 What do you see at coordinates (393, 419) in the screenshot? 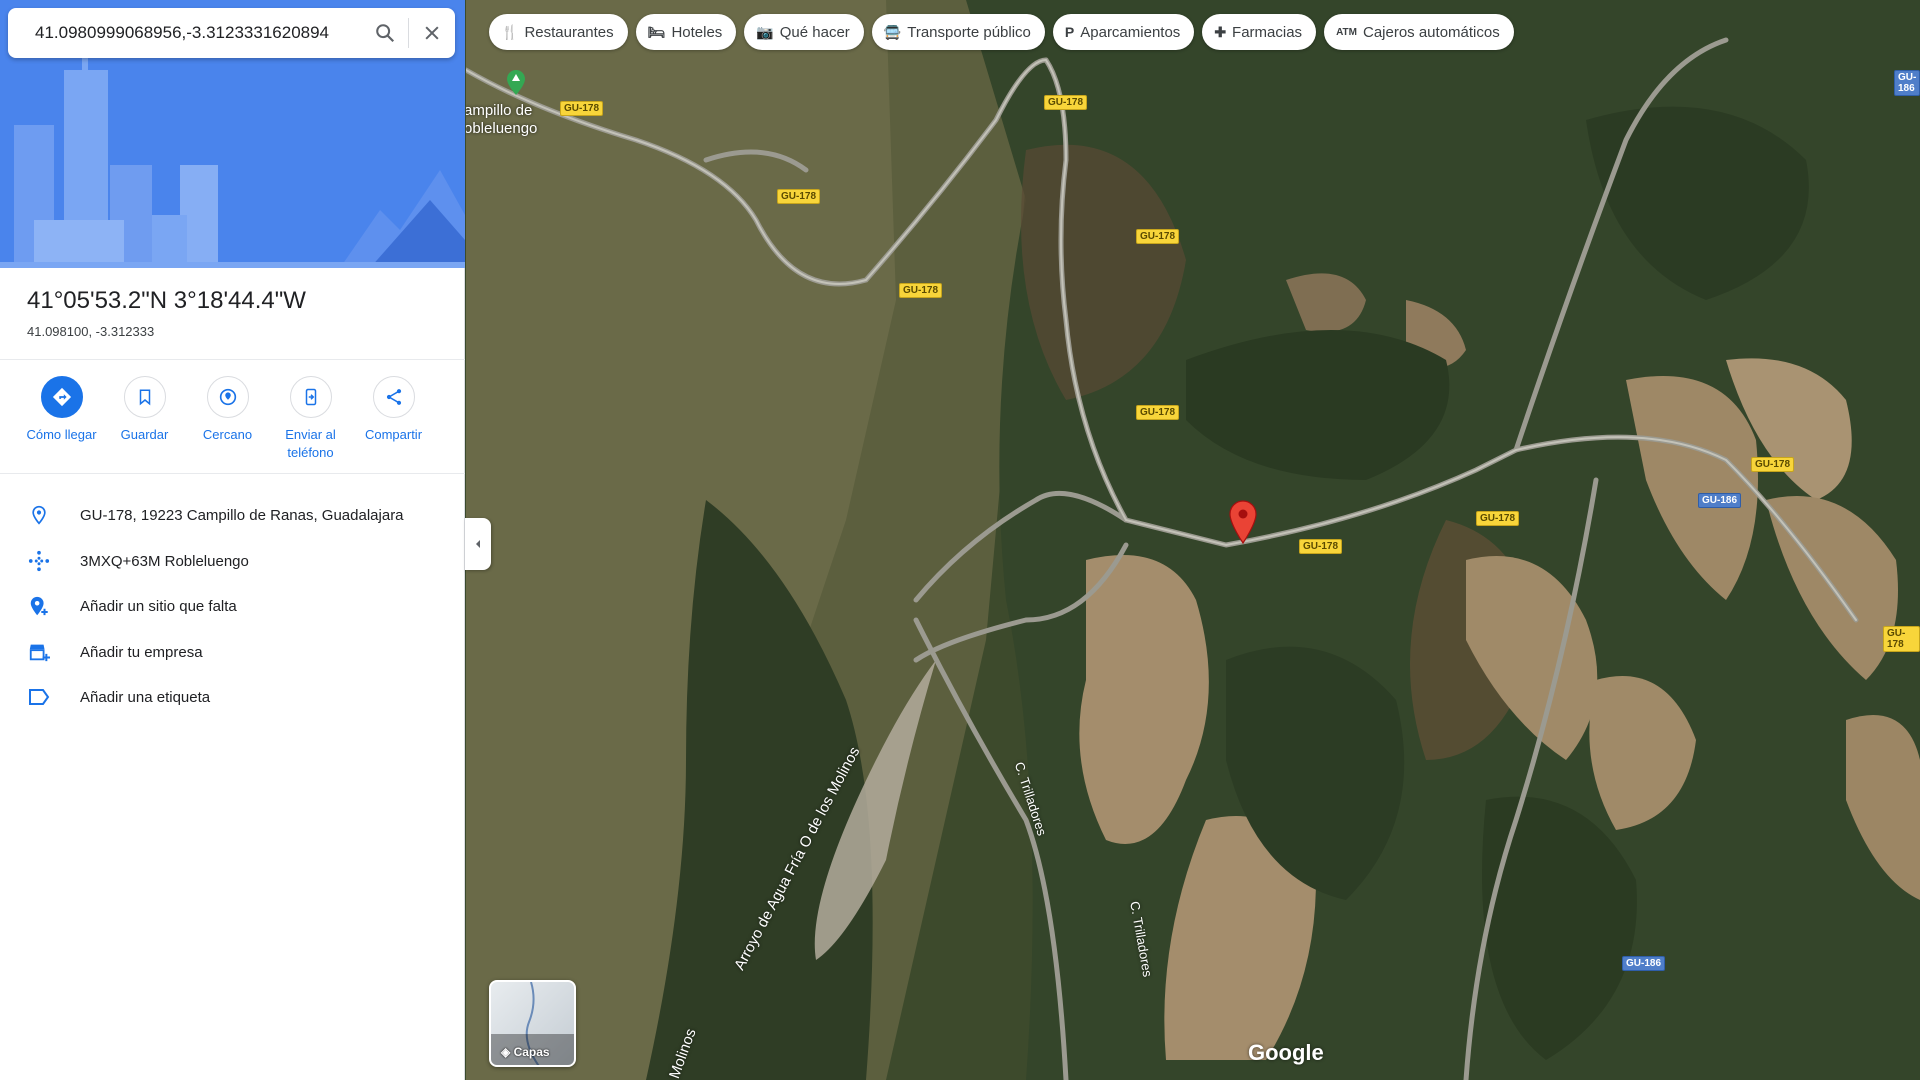
I see `share-button: Compartir` at bounding box center [393, 419].